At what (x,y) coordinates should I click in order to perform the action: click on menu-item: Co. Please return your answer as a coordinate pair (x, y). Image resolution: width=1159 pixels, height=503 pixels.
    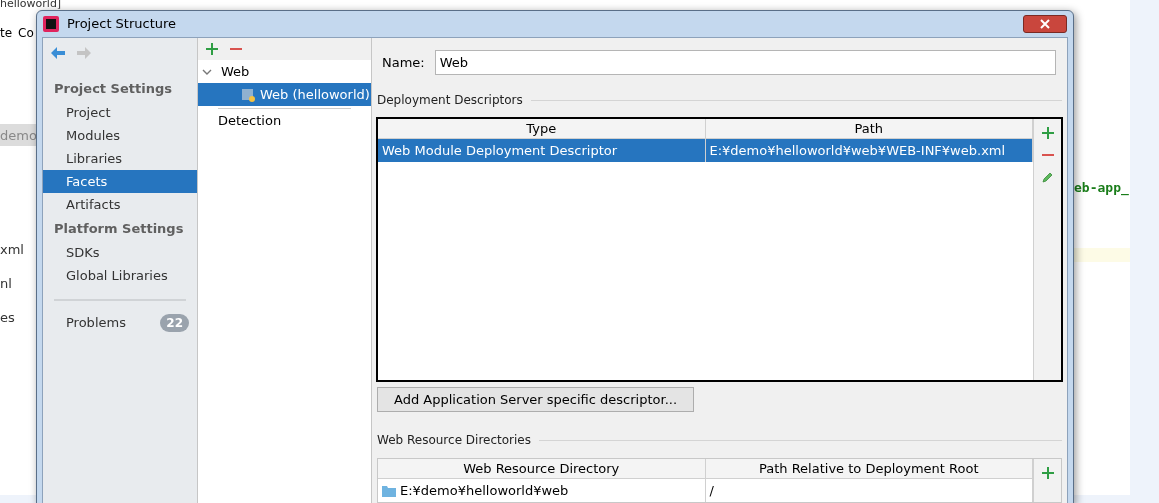
    Looking at the image, I should click on (26, 33).